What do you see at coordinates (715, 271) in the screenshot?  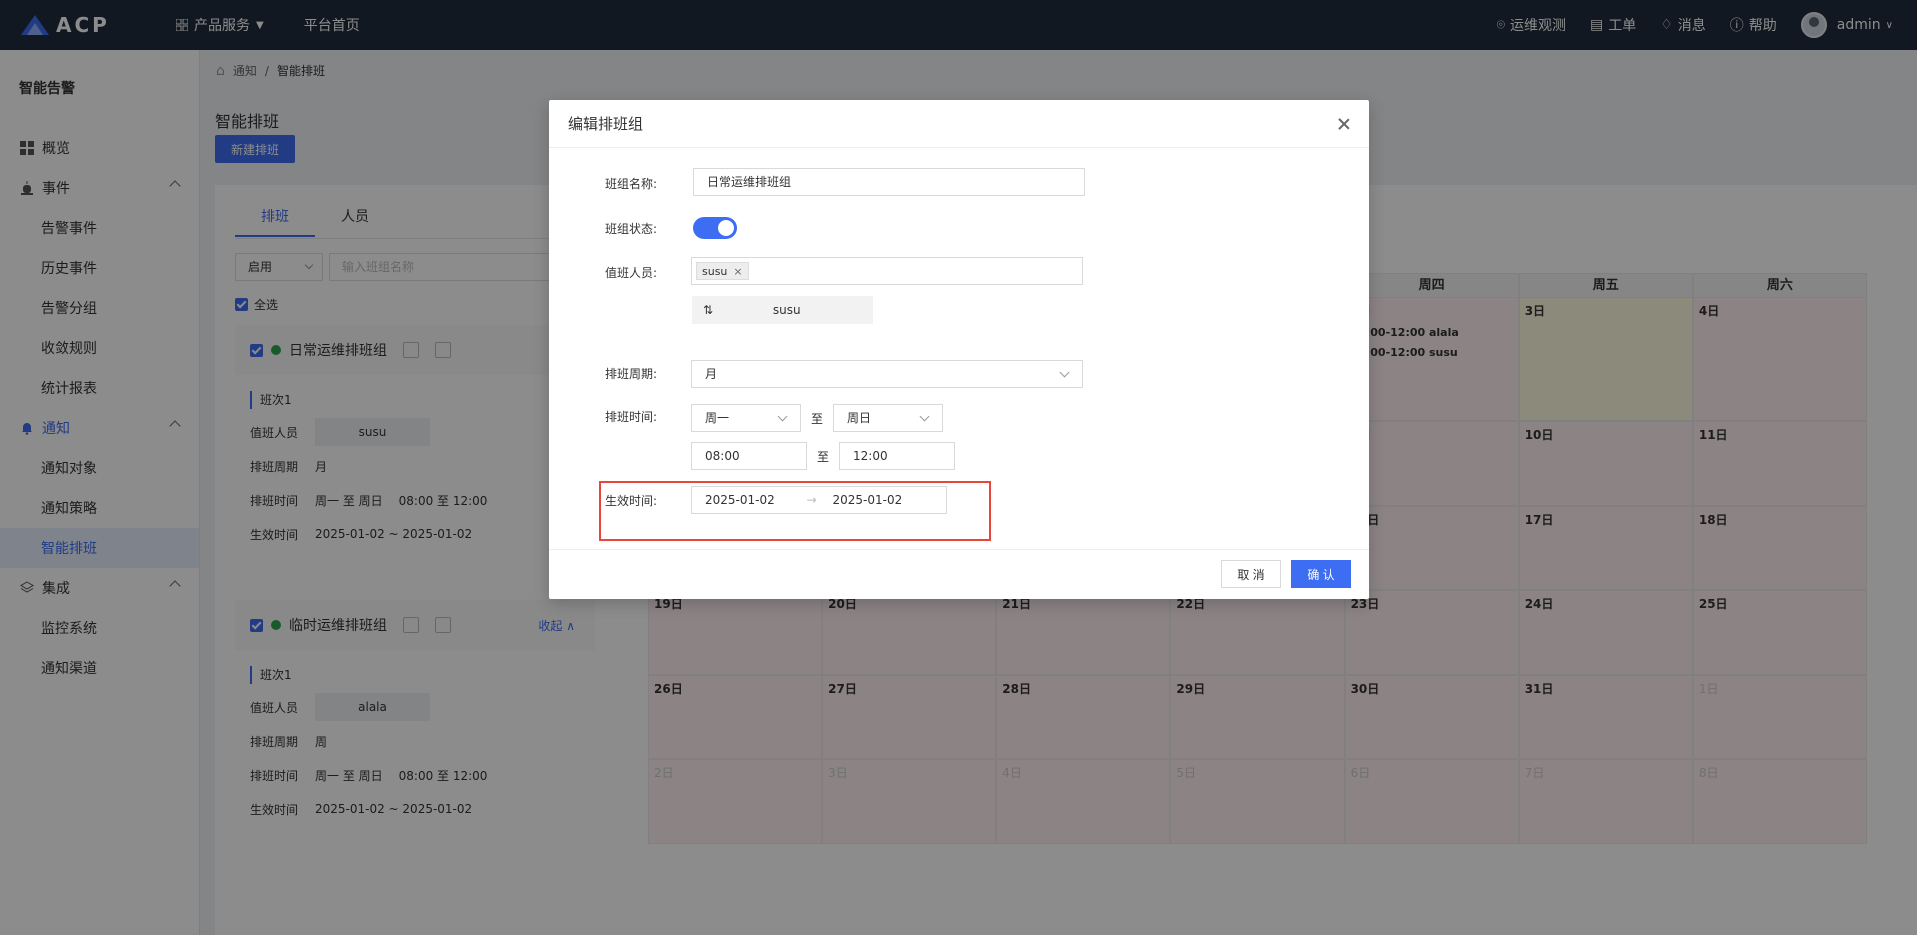 I see `person-tag-label: susu` at bounding box center [715, 271].